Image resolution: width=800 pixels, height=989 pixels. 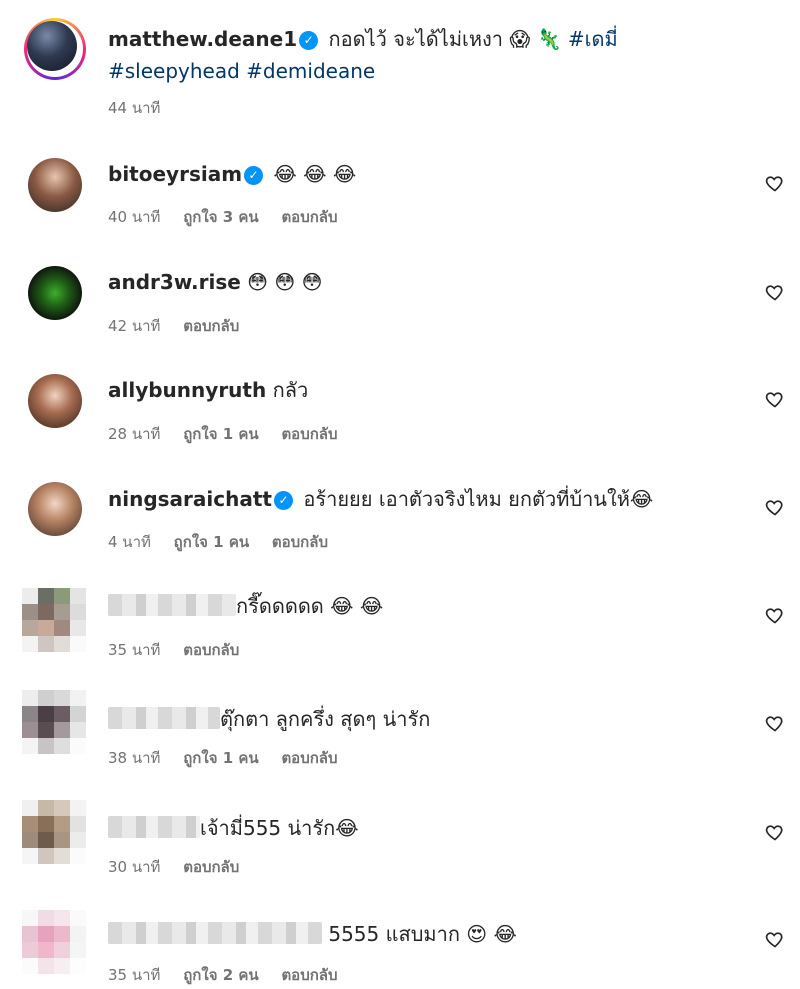 What do you see at coordinates (202, 39) in the screenshot?
I see `post-username: matthew.deane1` at bounding box center [202, 39].